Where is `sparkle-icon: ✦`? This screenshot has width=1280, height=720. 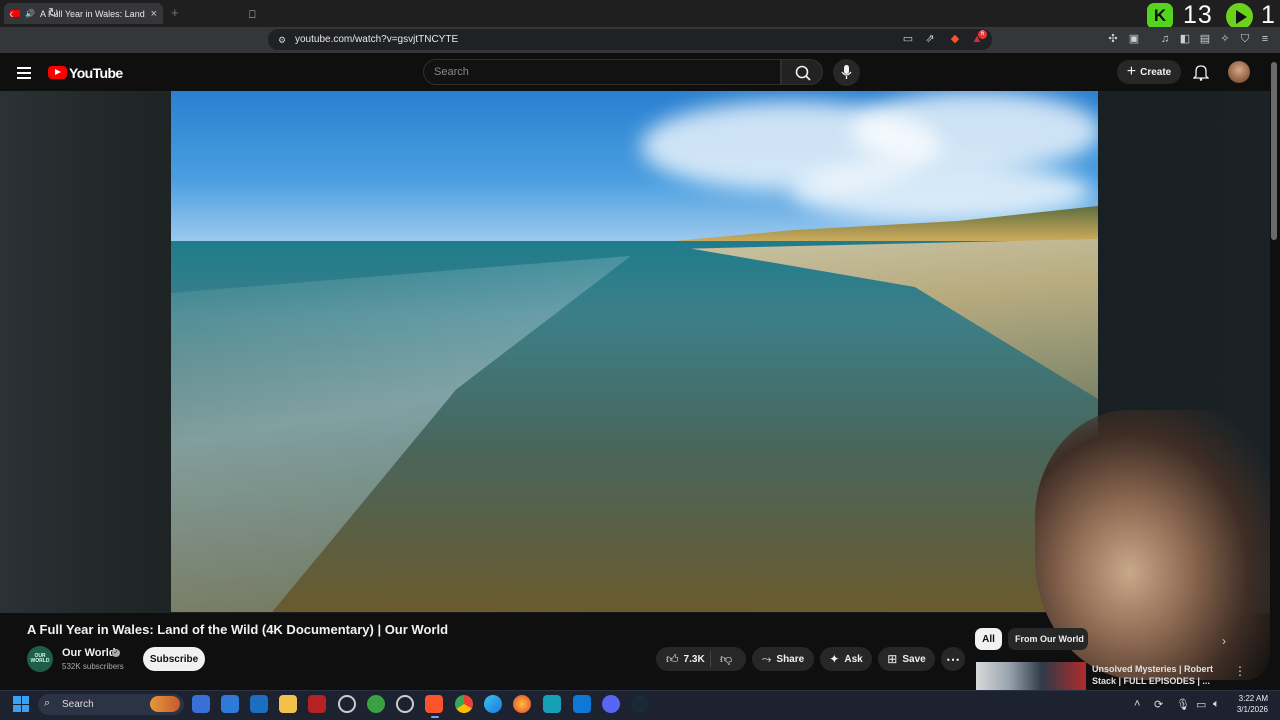 sparkle-icon: ✦ is located at coordinates (834, 659).